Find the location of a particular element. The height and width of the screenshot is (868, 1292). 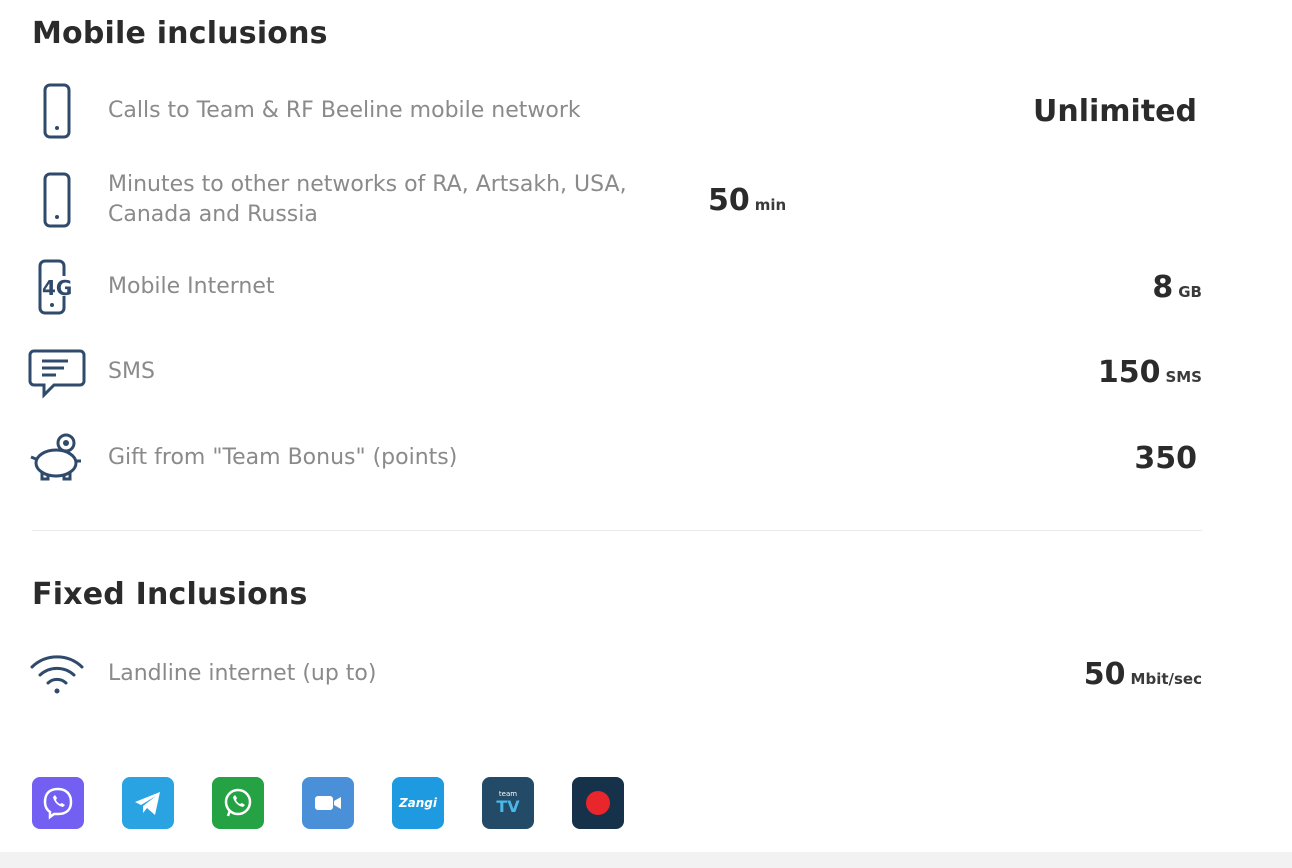

included-apps-list: Zangi team TV is located at coordinates (328, 803).